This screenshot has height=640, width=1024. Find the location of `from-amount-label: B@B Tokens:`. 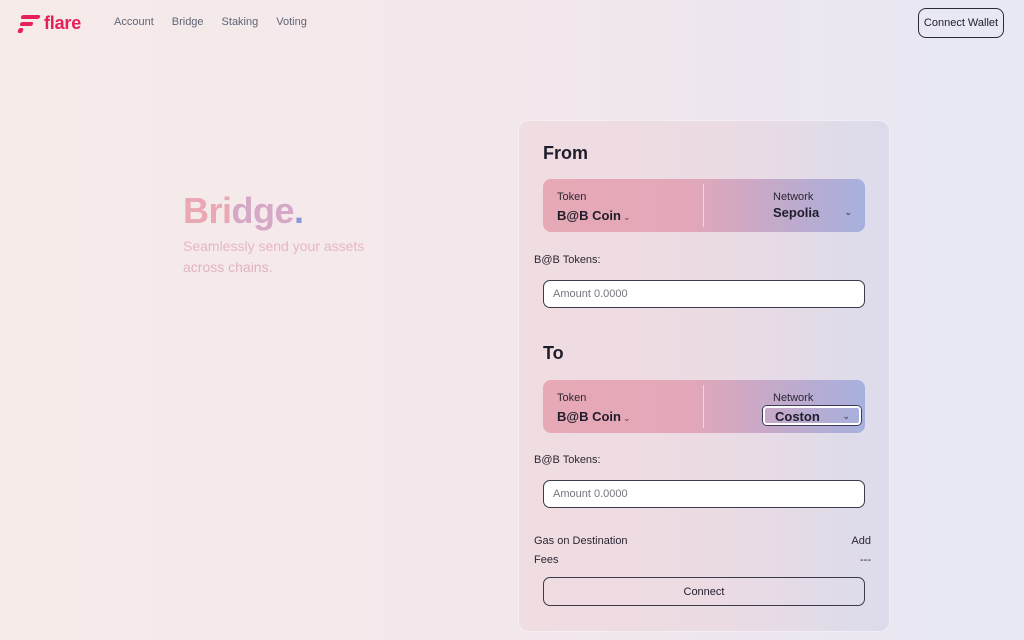

from-amount-label: B@B Tokens: is located at coordinates (567, 260).